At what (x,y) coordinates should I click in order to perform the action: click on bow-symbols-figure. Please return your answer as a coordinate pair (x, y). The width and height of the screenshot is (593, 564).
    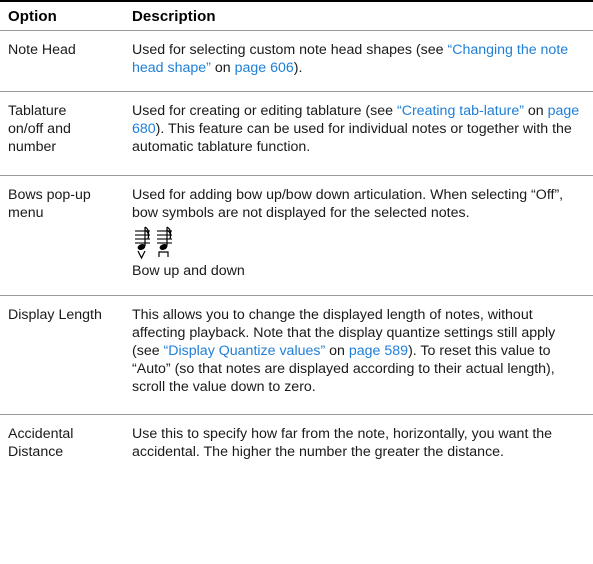
    Looking at the image, I should click on (359, 243).